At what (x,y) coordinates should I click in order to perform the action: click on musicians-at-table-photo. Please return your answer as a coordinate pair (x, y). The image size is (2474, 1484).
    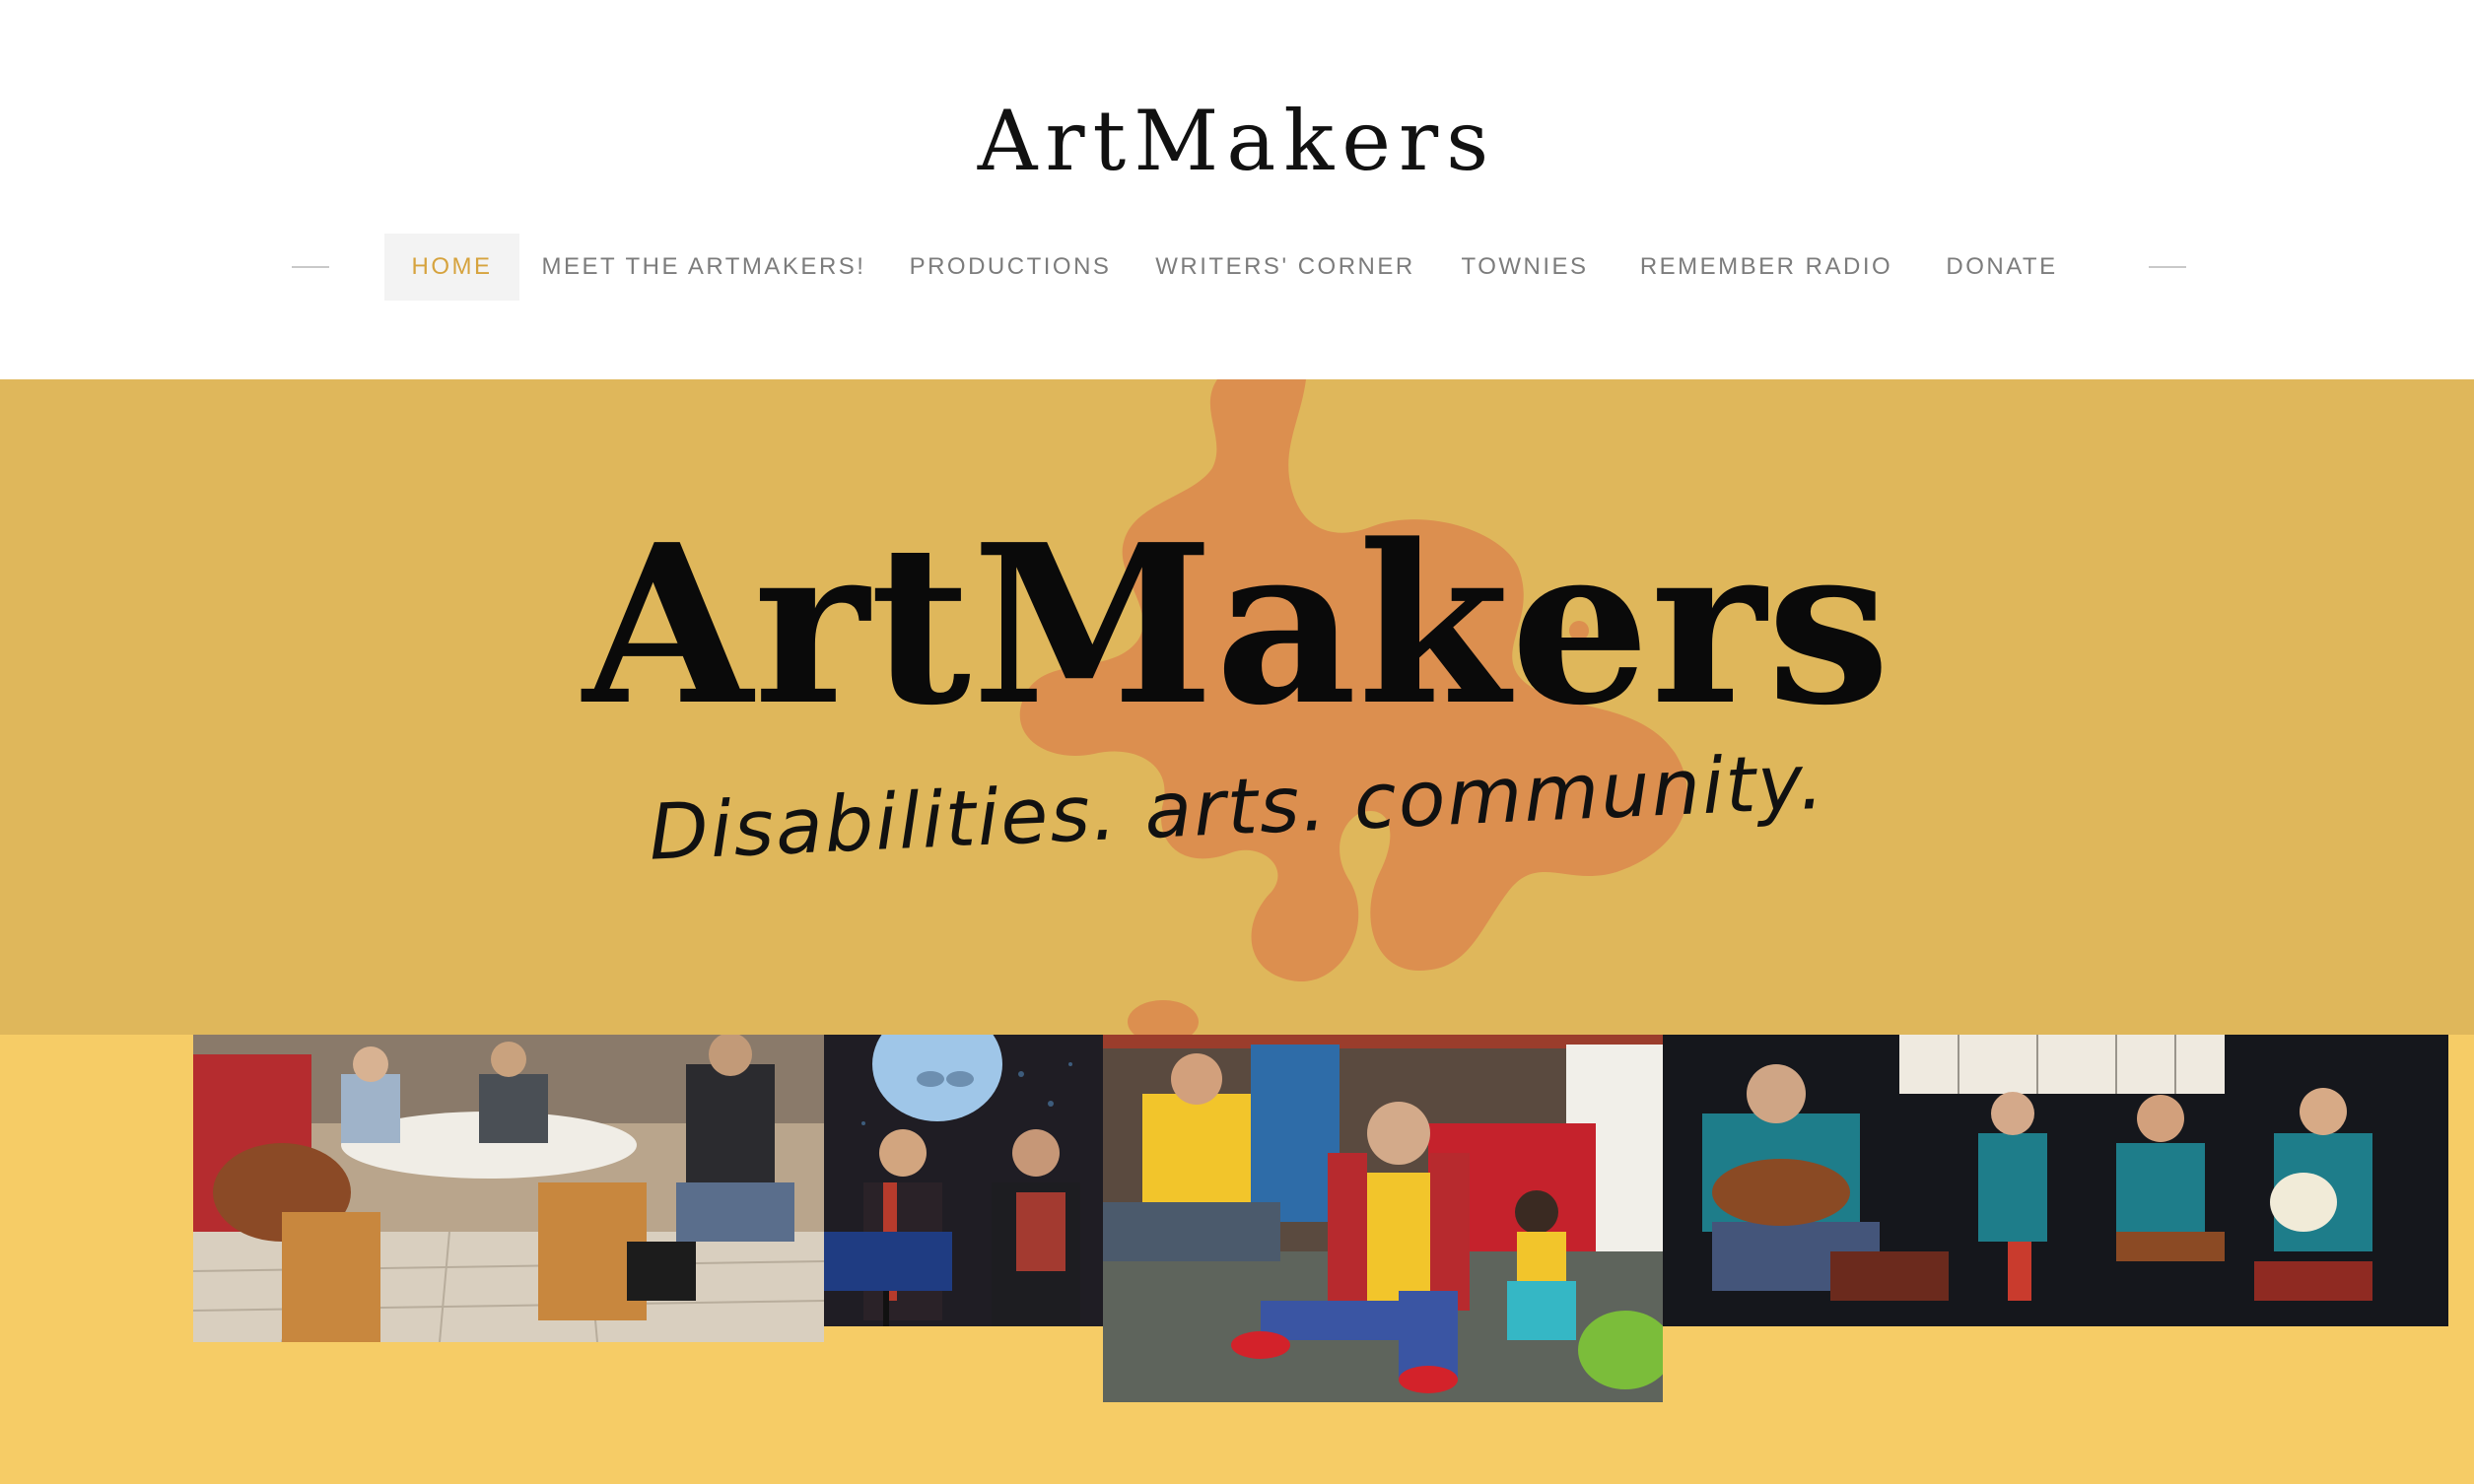
    Looking at the image, I should click on (508, 1188).